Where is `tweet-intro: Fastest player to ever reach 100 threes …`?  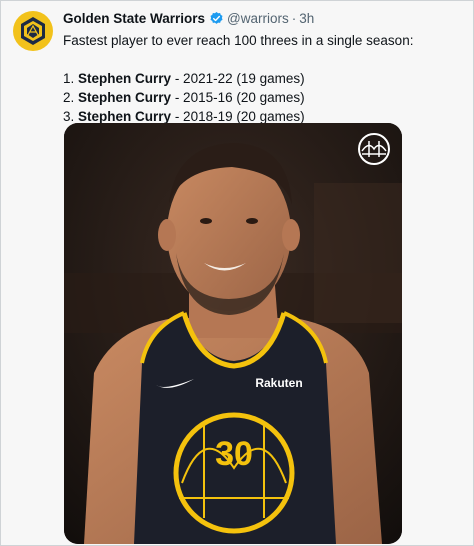
tweet-intro: Fastest player to ever reach 100 threes … is located at coordinates (238, 40).